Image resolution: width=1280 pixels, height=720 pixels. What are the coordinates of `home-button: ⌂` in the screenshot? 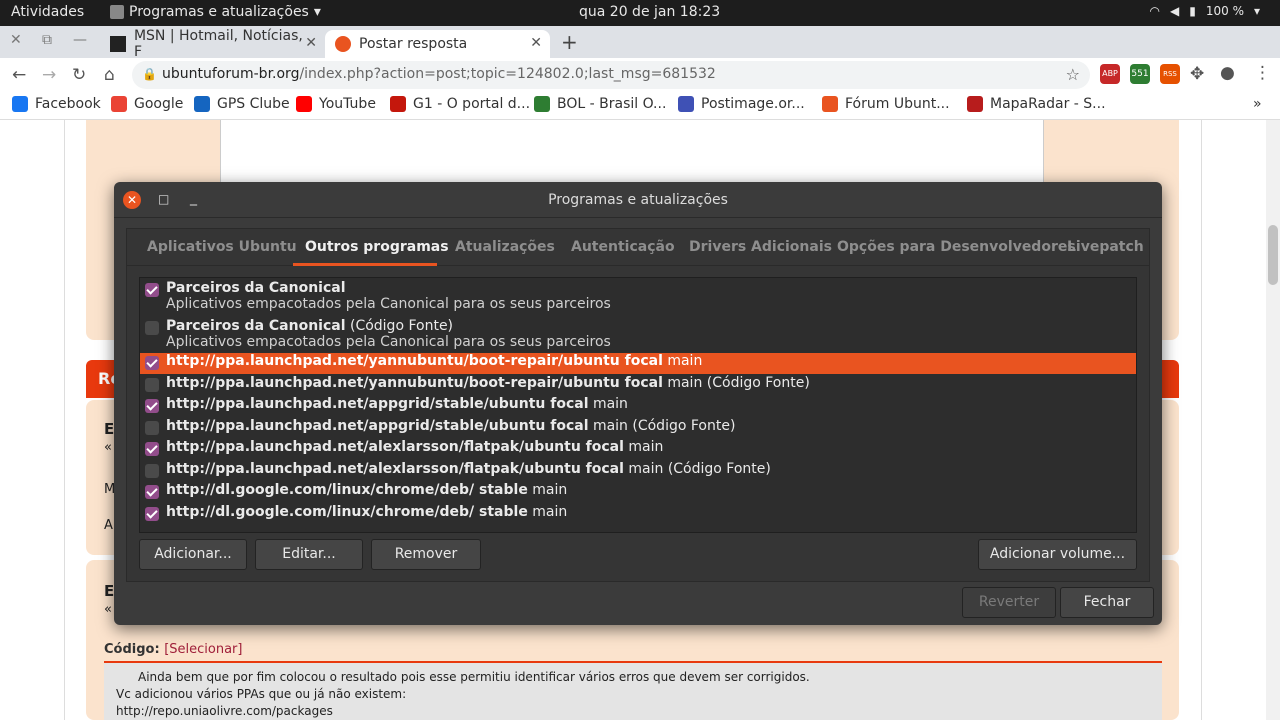 It's located at (109, 75).